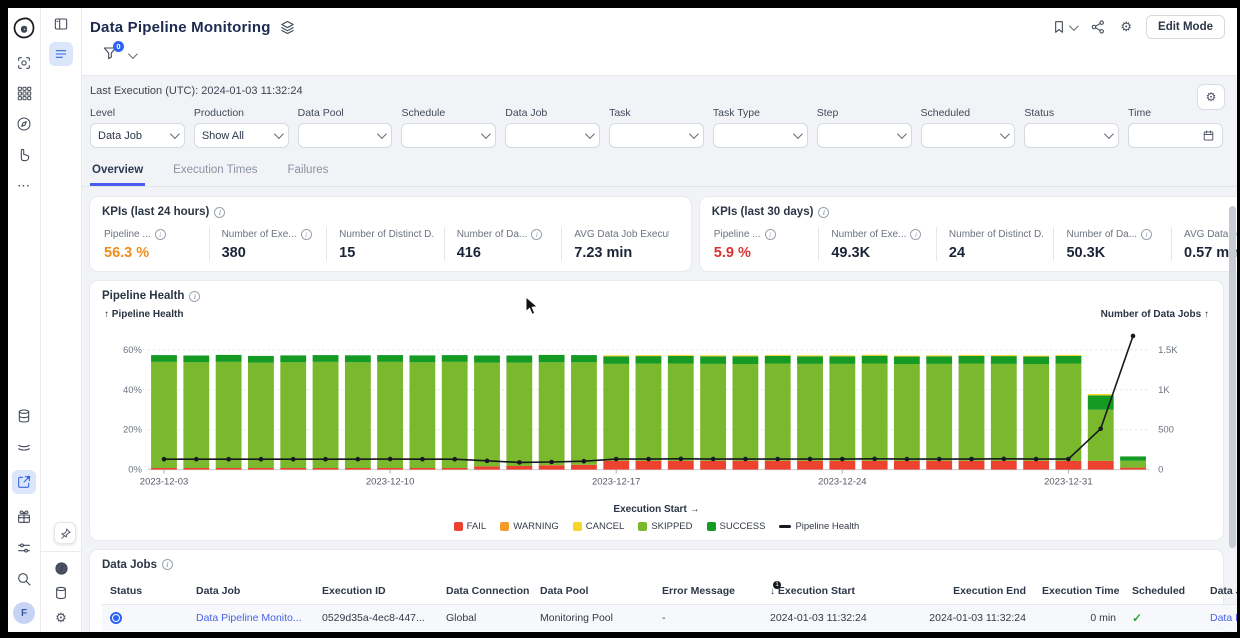 Image resolution: width=1240 pixels, height=638 pixels. Describe the element at coordinates (1232, 377) in the screenshot. I see `vertical-scrollbar` at that location.